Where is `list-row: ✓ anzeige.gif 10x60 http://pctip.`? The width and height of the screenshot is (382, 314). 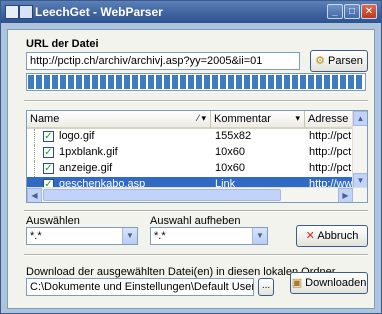 list-row: ✓ anzeige.gif 10x60 http://pctip. is located at coordinates (190, 169).